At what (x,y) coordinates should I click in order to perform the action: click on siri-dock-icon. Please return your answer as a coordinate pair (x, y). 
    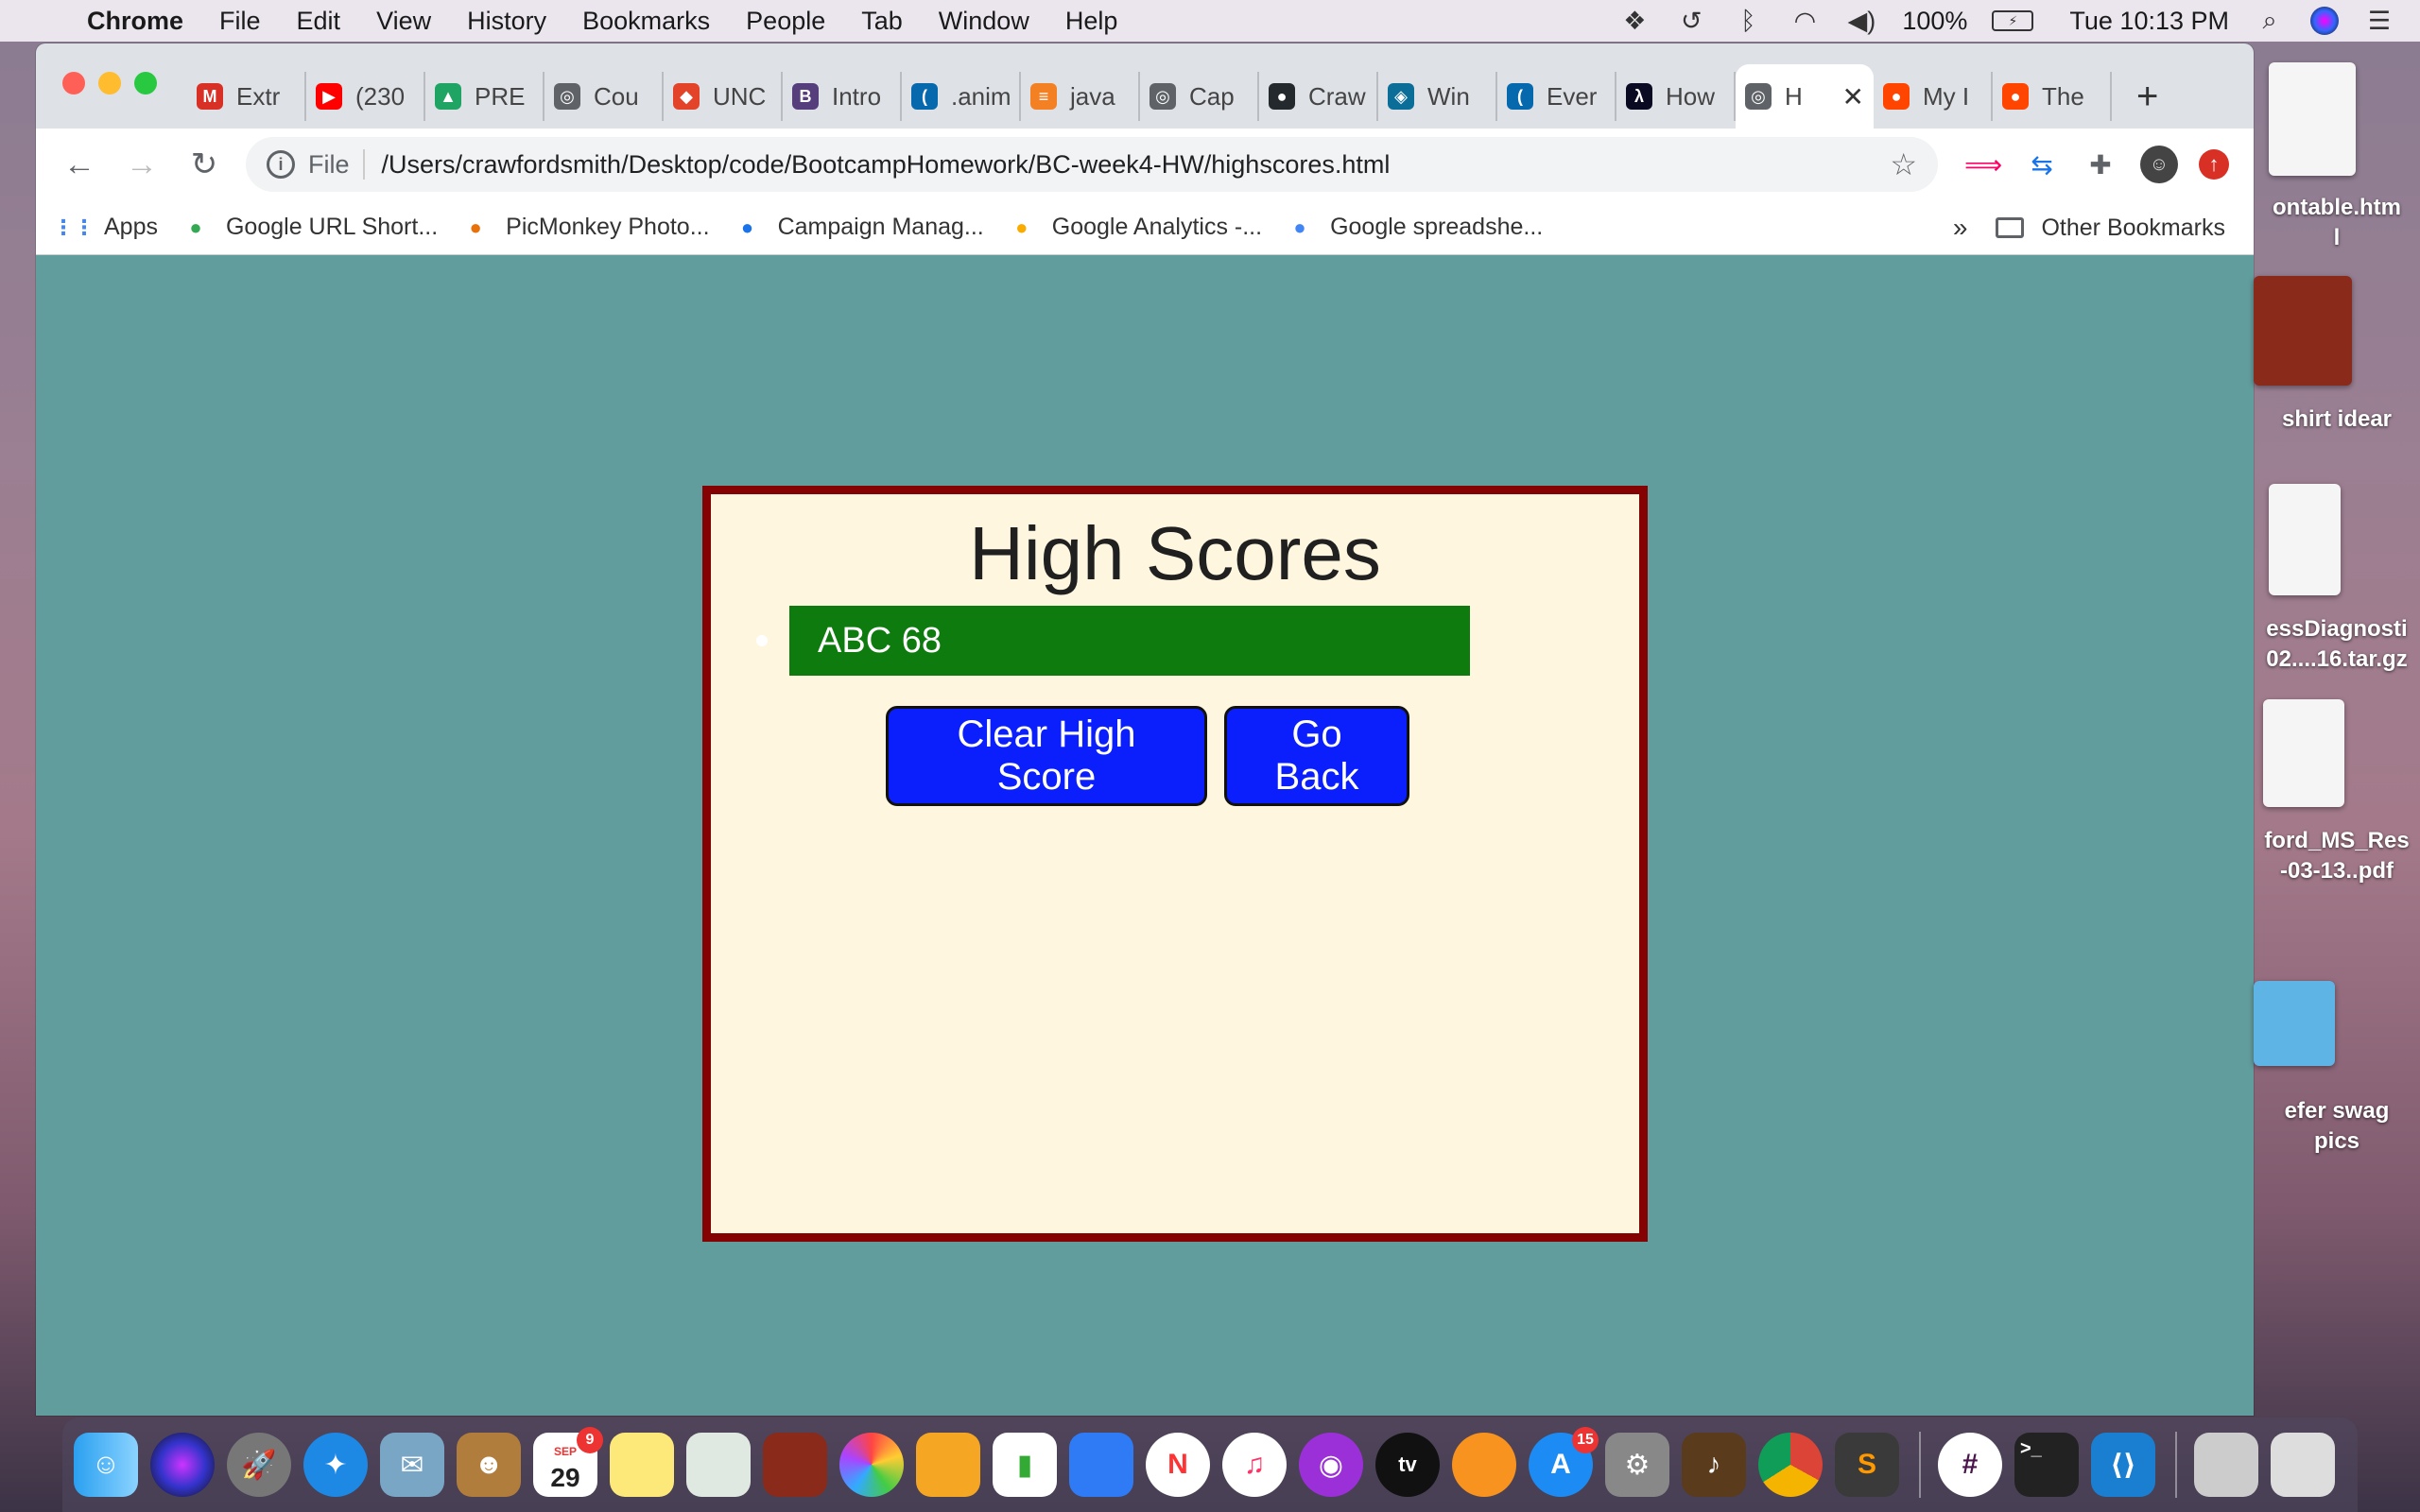
    Looking at the image, I should click on (182, 1465).